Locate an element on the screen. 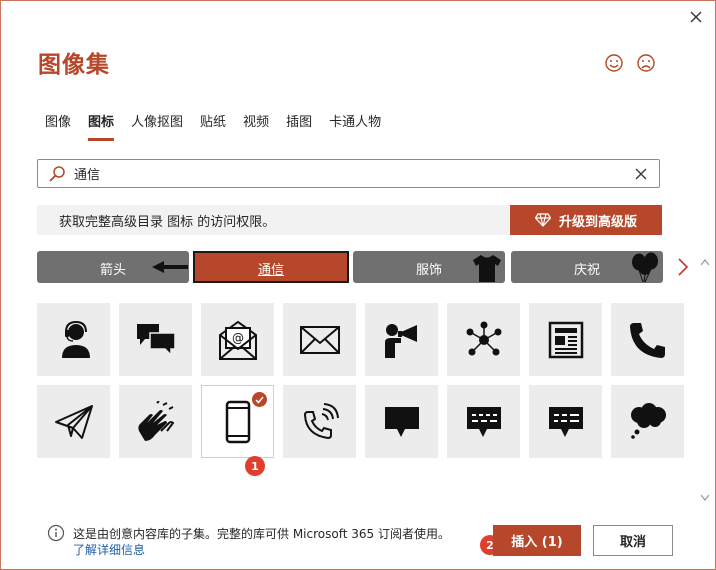 Image resolution: width=716 pixels, height=570 pixels. smartphone-icon is located at coordinates (237, 421).